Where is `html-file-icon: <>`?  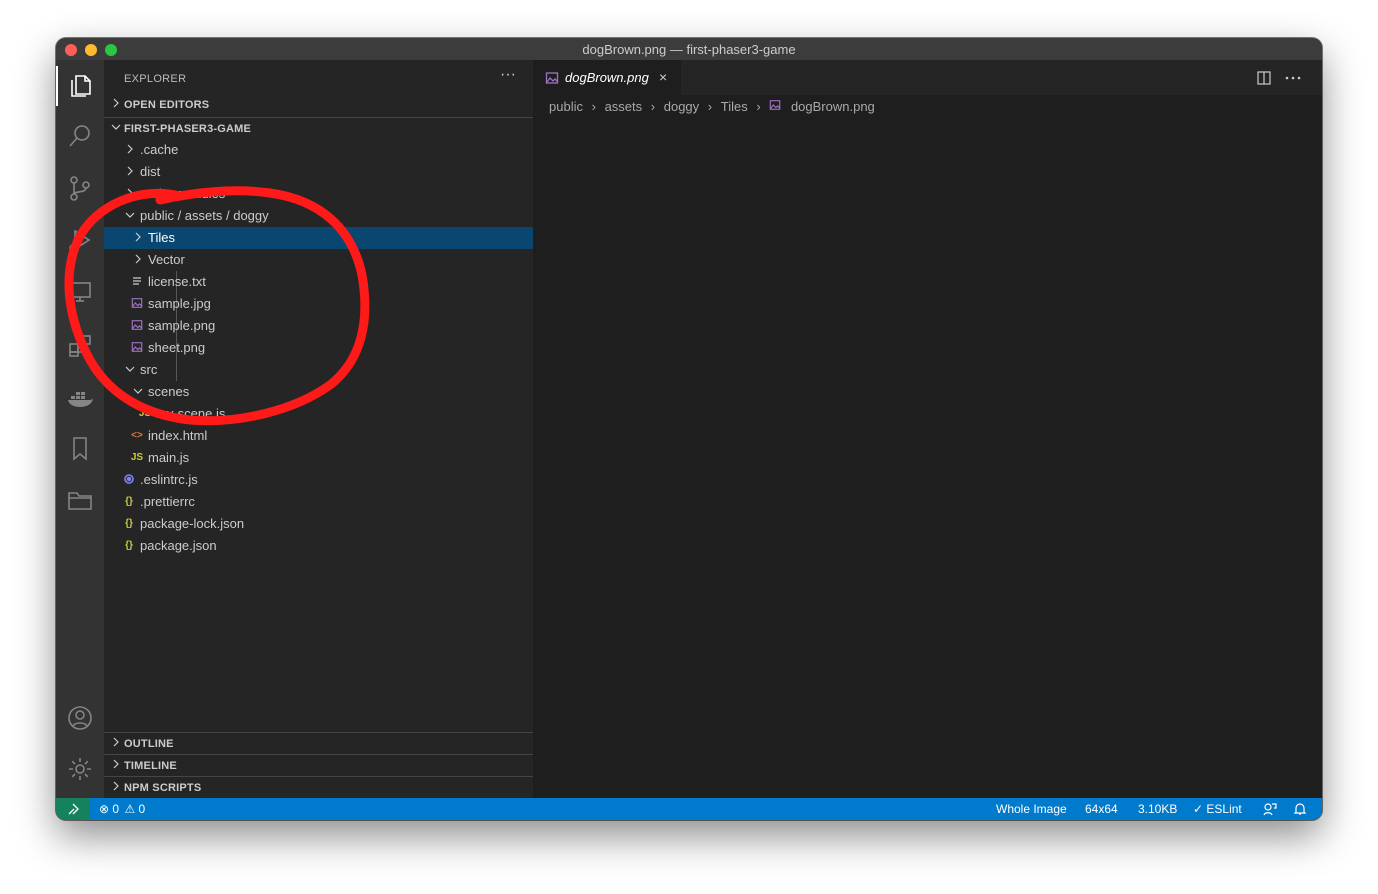 html-file-icon: <> is located at coordinates (137, 435).